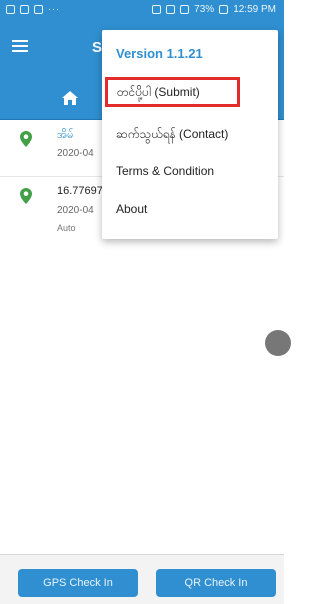  I want to click on battery-percent: 73%, so click(204, 9).